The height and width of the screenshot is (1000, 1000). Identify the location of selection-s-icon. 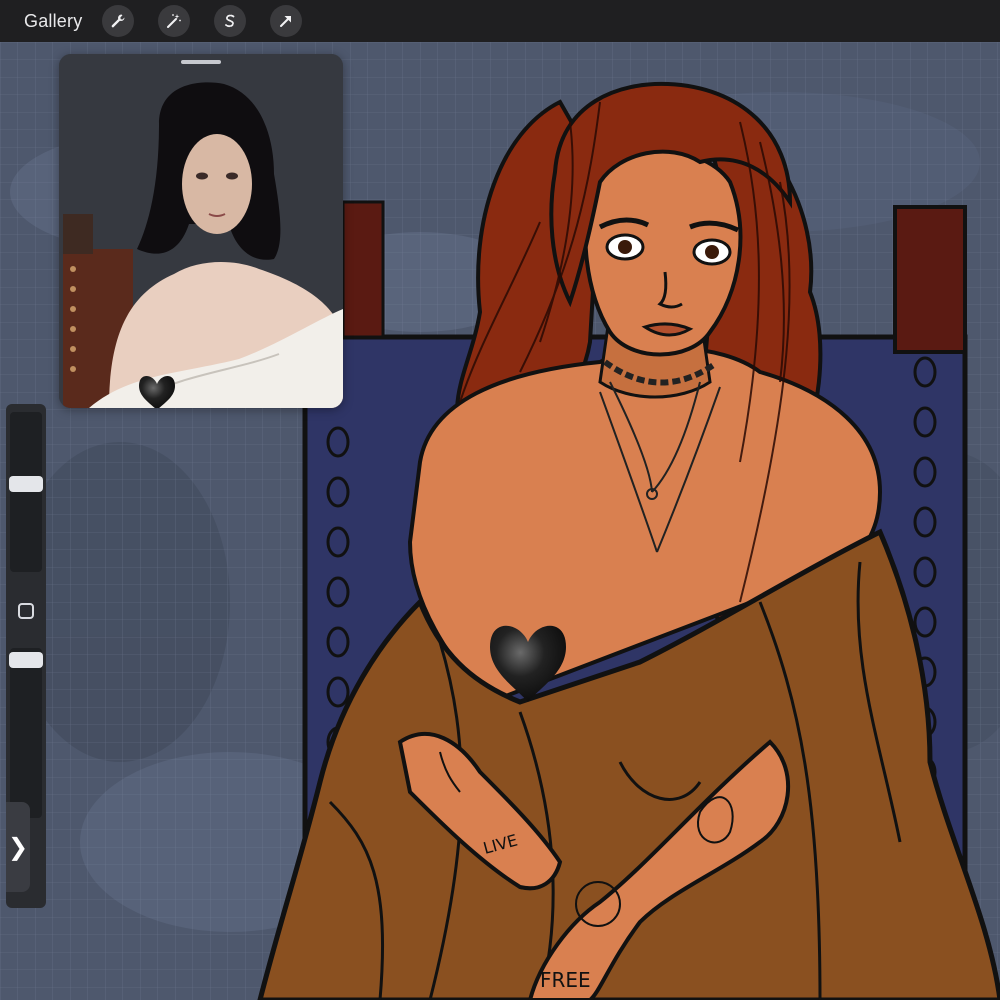
(230, 21).